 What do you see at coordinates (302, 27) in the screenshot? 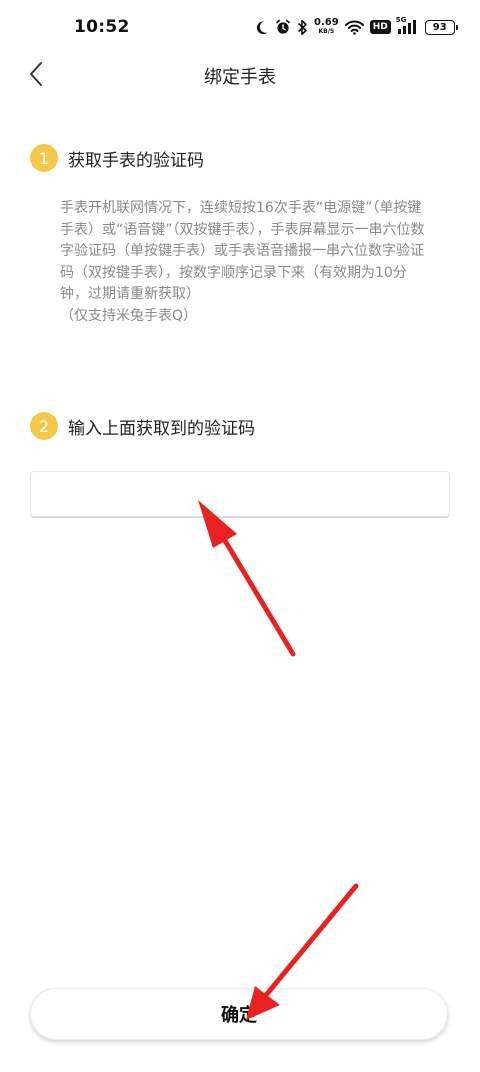
I see `bluetooth-icon` at bounding box center [302, 27].